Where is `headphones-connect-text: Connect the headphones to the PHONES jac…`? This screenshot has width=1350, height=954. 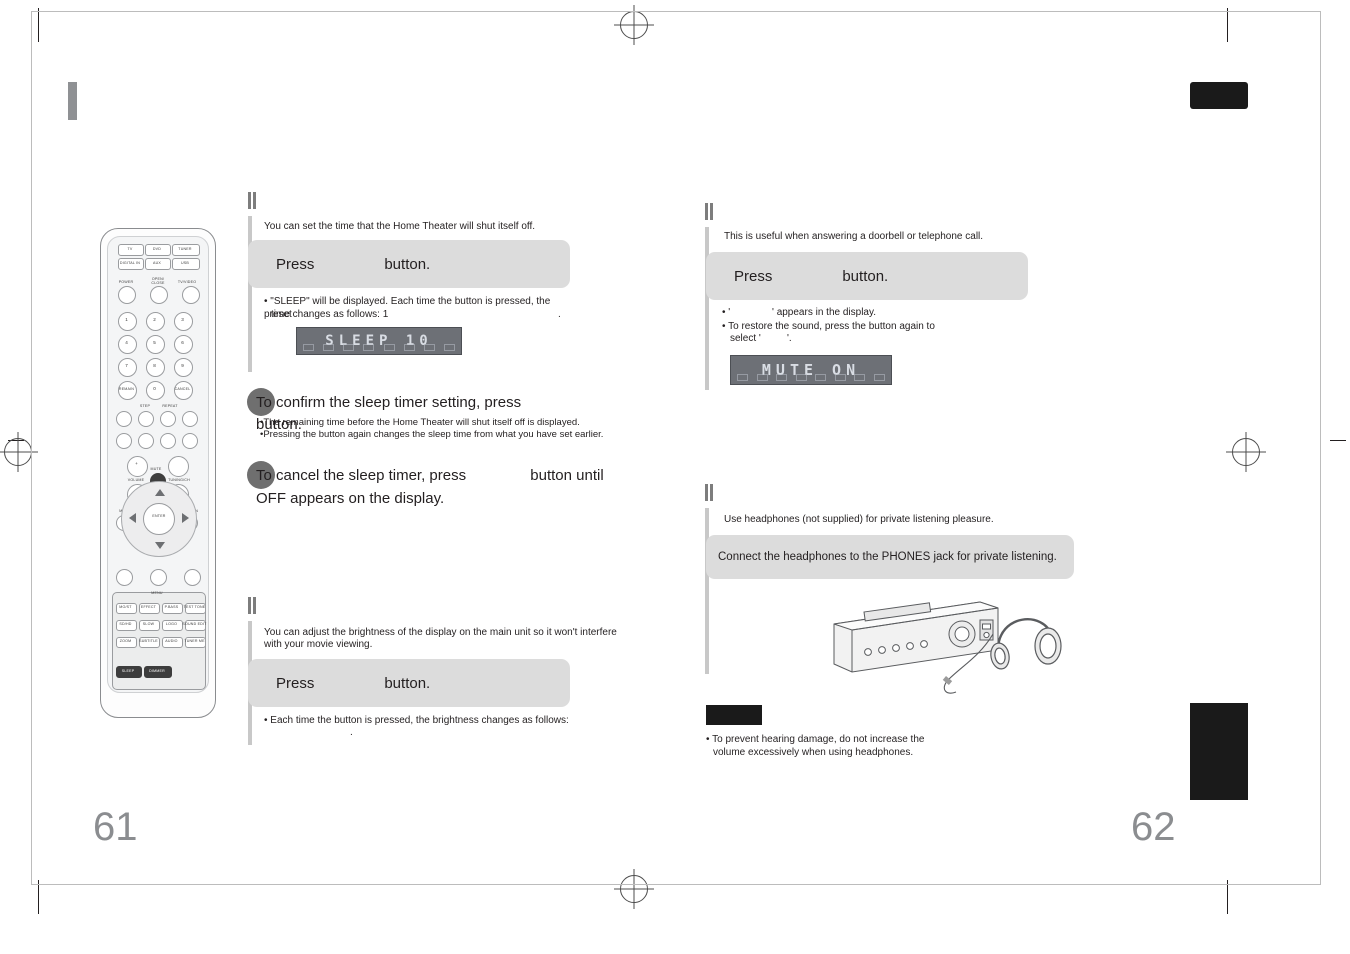 headphones-connect-text: Connect the headphones to the PHONES jac… is located at coordinates (887, 557).